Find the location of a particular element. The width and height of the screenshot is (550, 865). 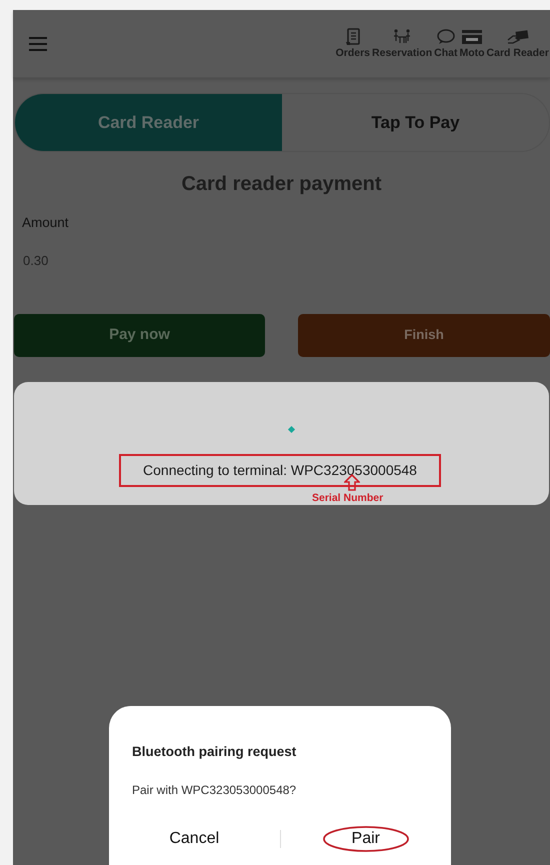

nav-item: Chat is located at coordinates (445, 44).